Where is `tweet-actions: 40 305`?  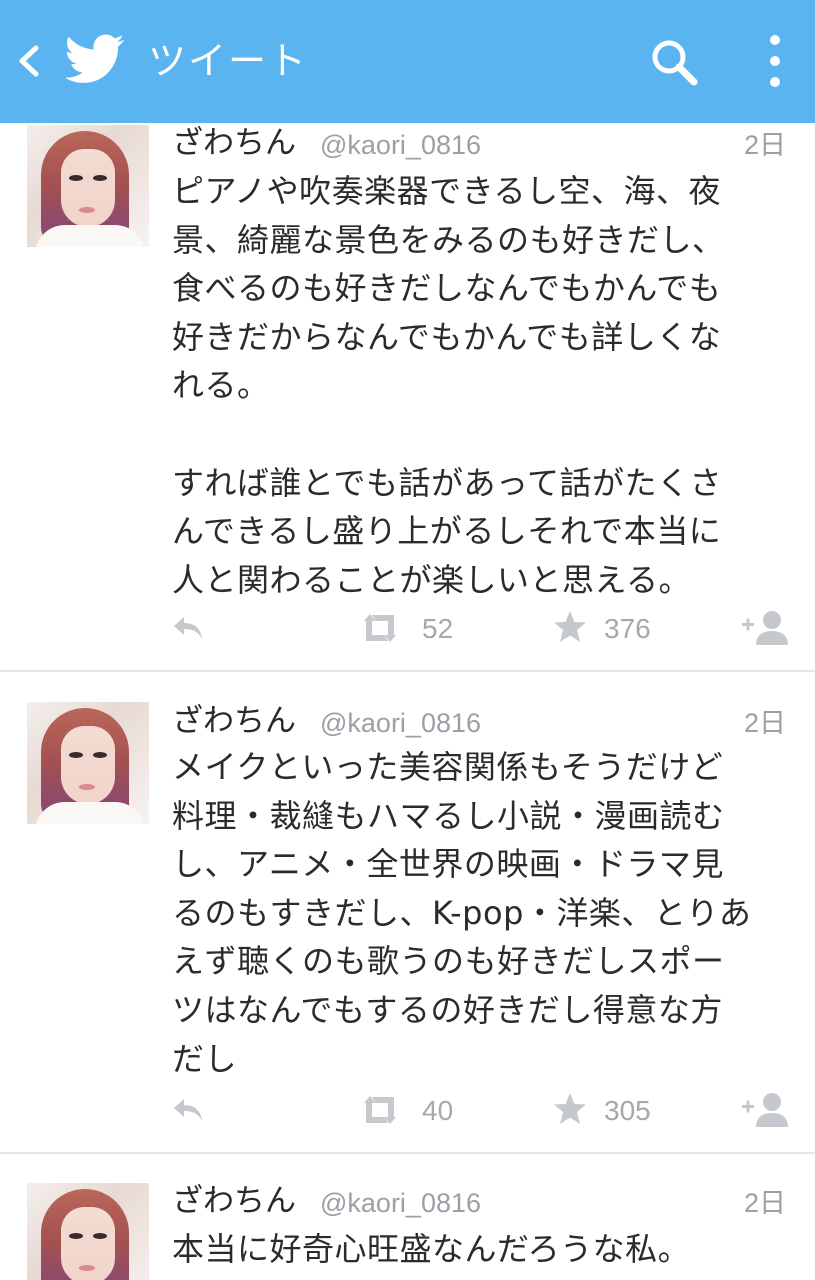 tweet-actions: 40 305 is located at coordinates (480, 1111).